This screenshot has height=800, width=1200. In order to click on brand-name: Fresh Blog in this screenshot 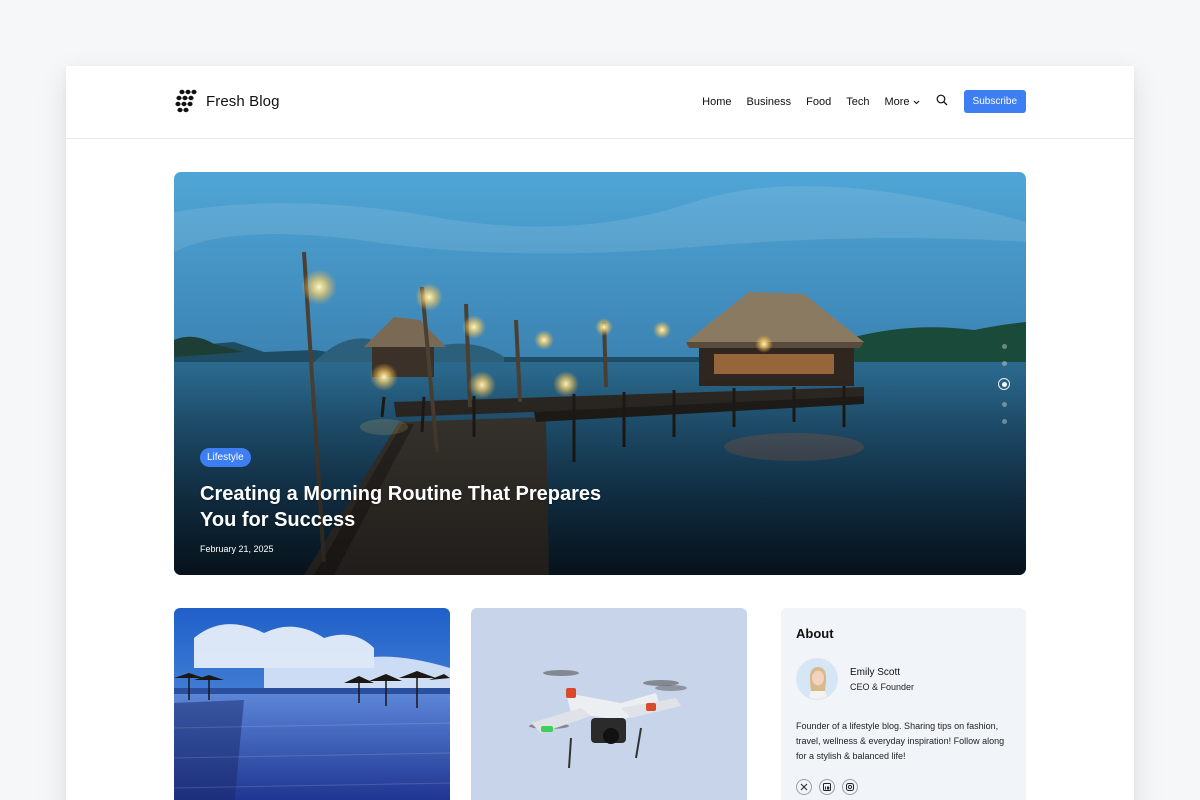, I will do `click(243, 101)`.